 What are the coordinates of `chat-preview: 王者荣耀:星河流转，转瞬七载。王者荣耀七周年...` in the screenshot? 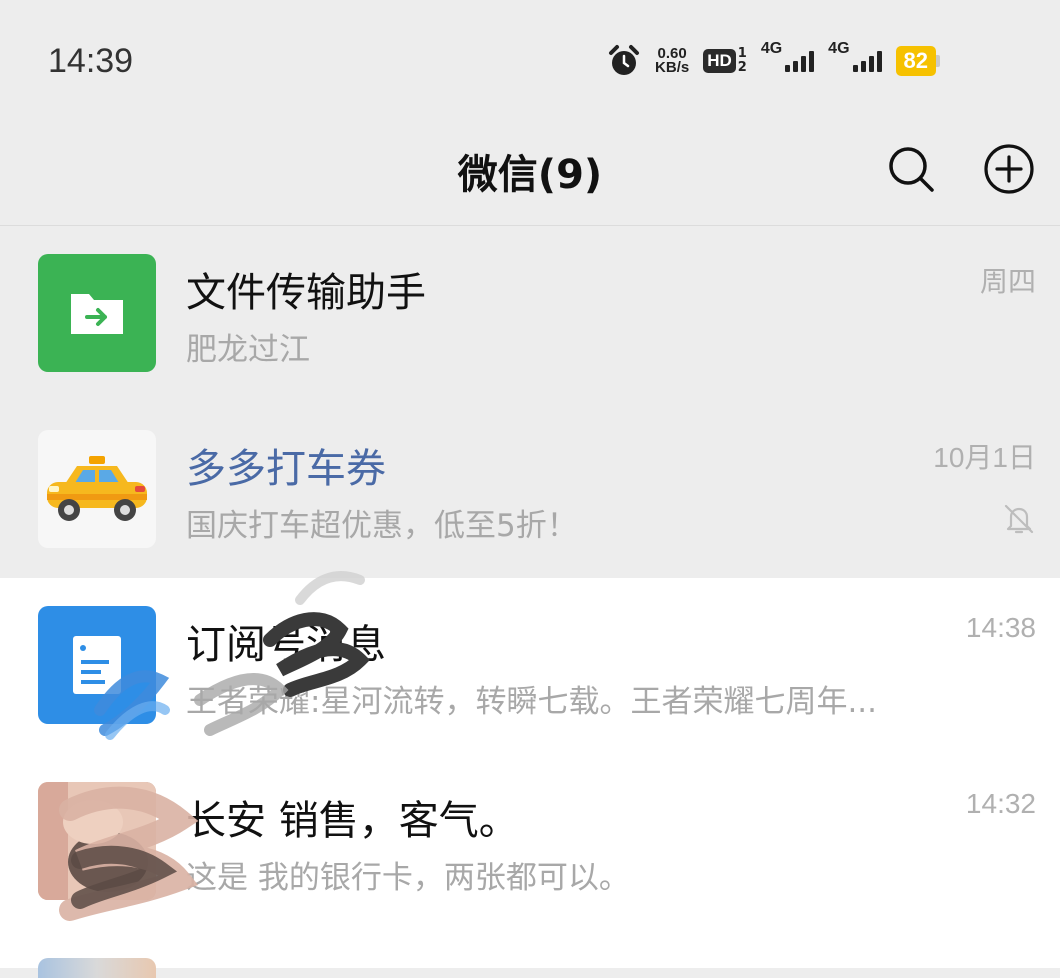 It's located at (532, 702).